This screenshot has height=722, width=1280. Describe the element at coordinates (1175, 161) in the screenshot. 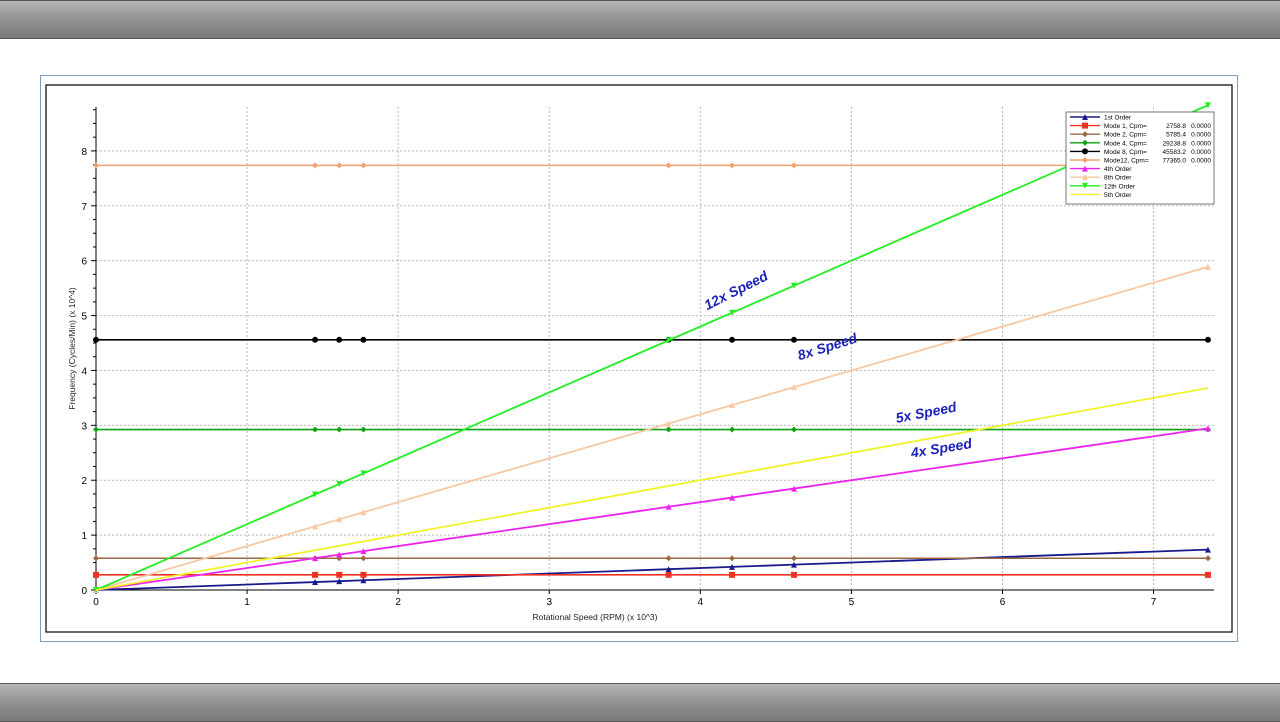

I see `legend-cpm: 77365.0` at that location.